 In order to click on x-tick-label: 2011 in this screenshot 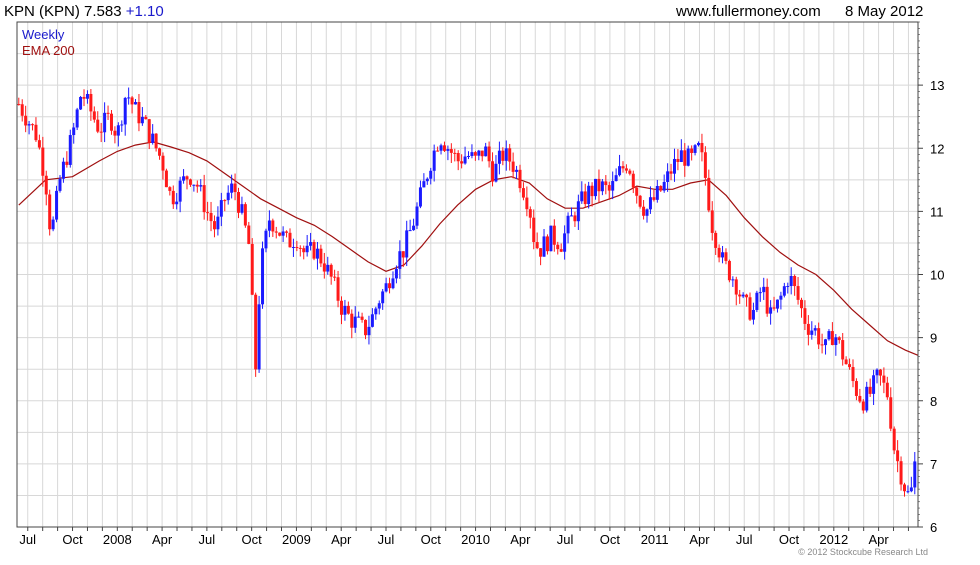, I will do `click(655, 539)`.